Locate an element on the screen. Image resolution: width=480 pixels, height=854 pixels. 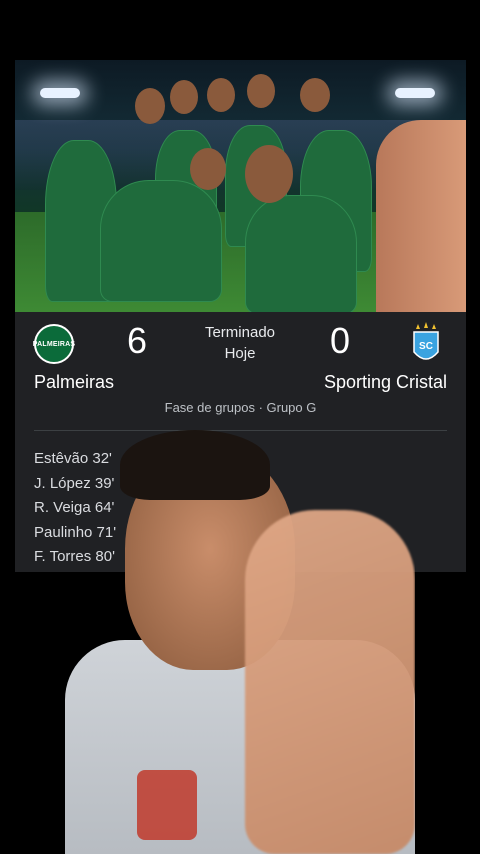
away-team-name: Sporting Cristal is located at coordinates (385, 382).